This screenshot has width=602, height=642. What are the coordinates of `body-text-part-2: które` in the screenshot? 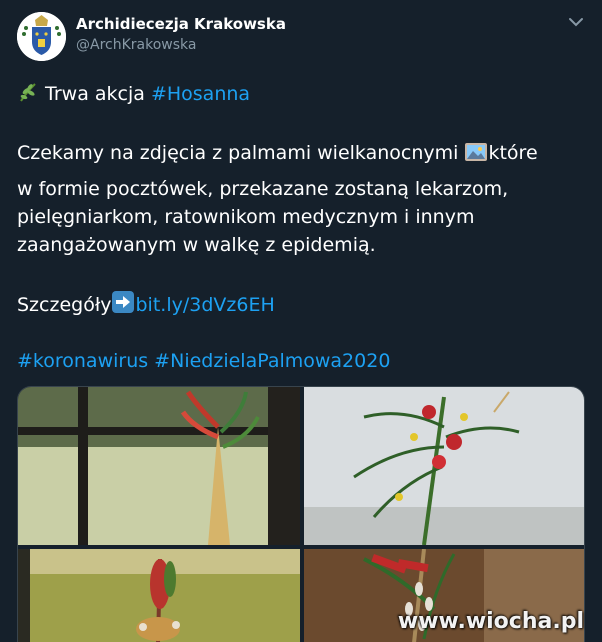 It's located at (513, 153).